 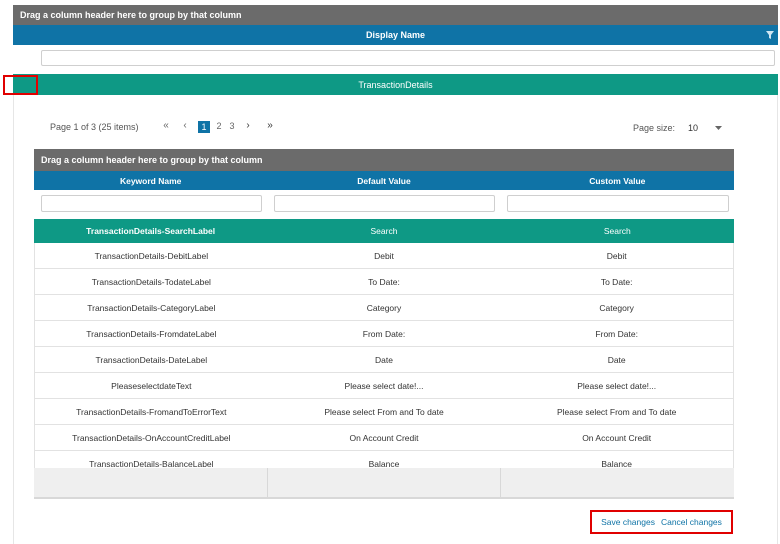 What do you see at coordinates (408, 58) in the screenshot?
I see `display-name-filter-input` at bounding box center [408, 58].